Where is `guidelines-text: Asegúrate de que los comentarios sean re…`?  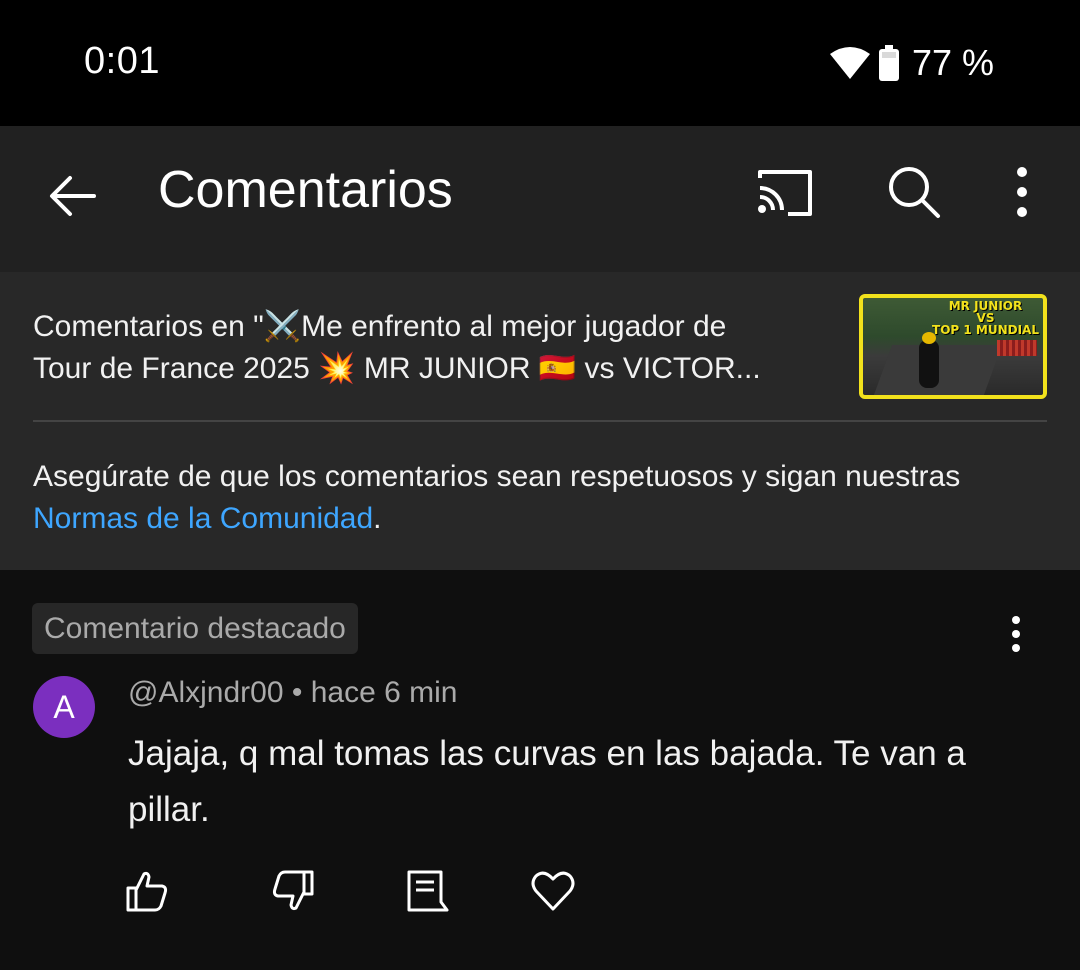
guidelines-text: Asegúrate de que los comentarios sean re… is located at coordinates (497, 476).